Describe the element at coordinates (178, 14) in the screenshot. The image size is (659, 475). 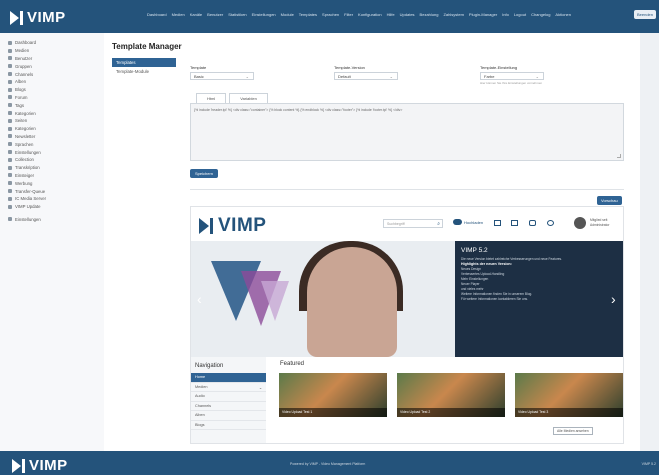
I see `top-nav-item: Medien` at that location.